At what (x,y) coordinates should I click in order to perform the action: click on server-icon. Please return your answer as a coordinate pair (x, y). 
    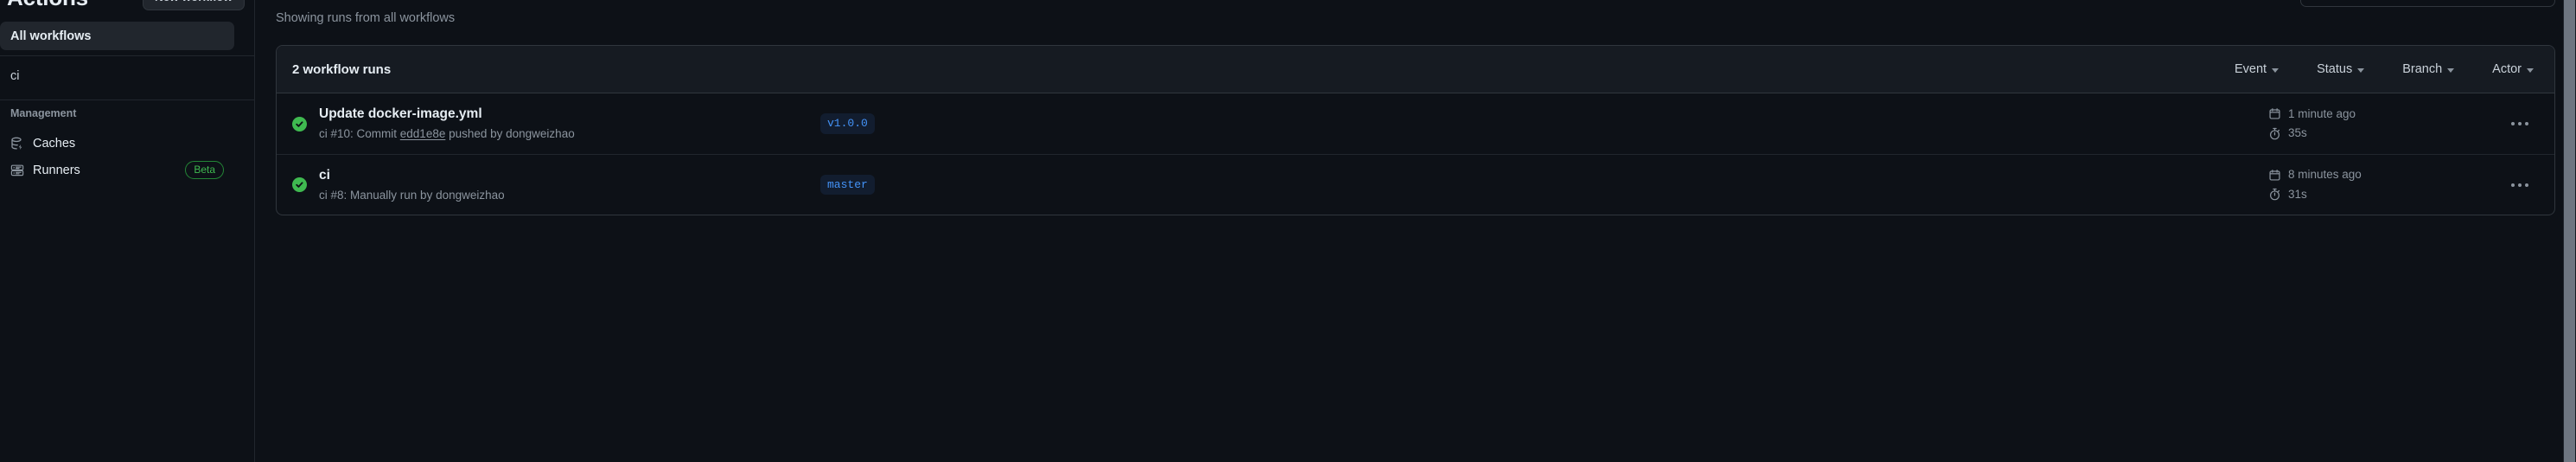
    Looking at the image, I should click on (17, 170).